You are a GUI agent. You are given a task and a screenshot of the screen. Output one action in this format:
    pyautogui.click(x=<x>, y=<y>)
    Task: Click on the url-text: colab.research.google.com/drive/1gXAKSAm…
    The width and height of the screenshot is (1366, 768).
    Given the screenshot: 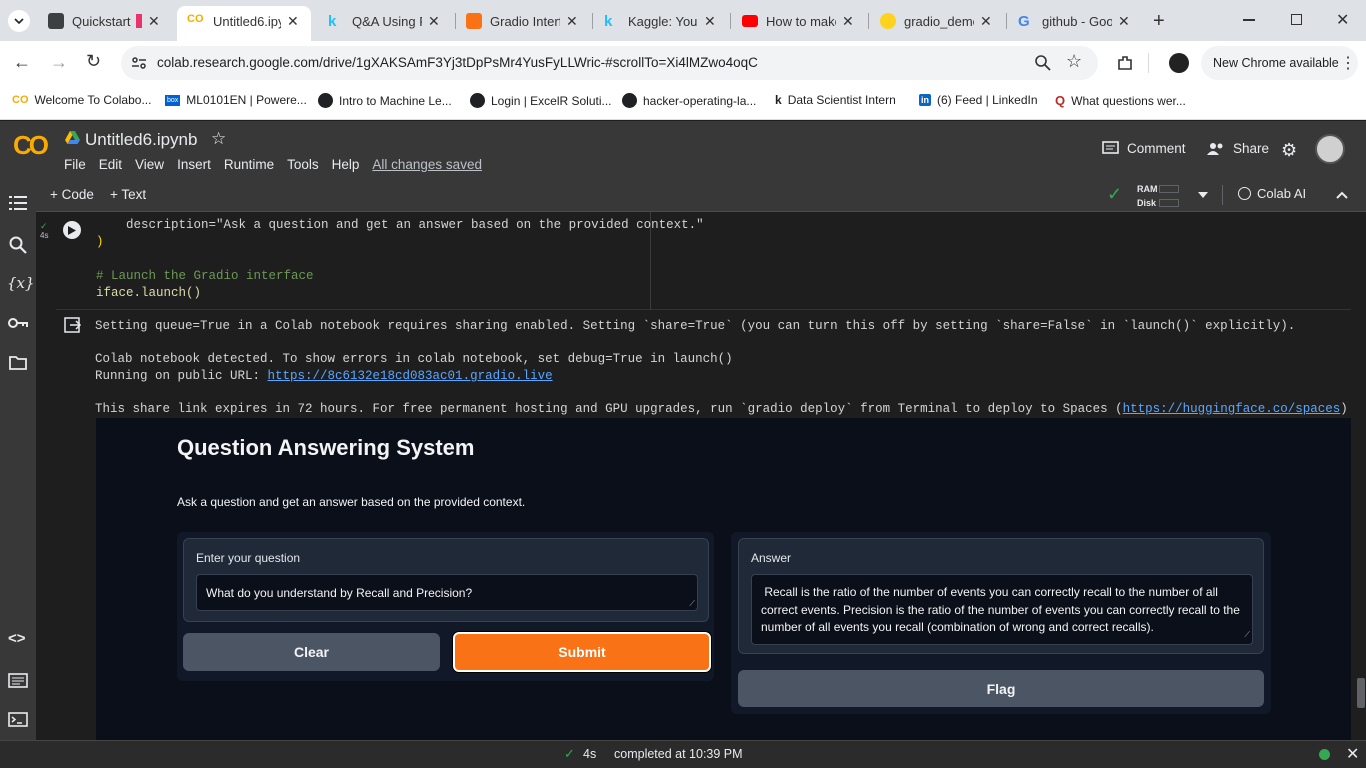 What is the action you would take?
    pyautogui.click(x=457, y=62)
    